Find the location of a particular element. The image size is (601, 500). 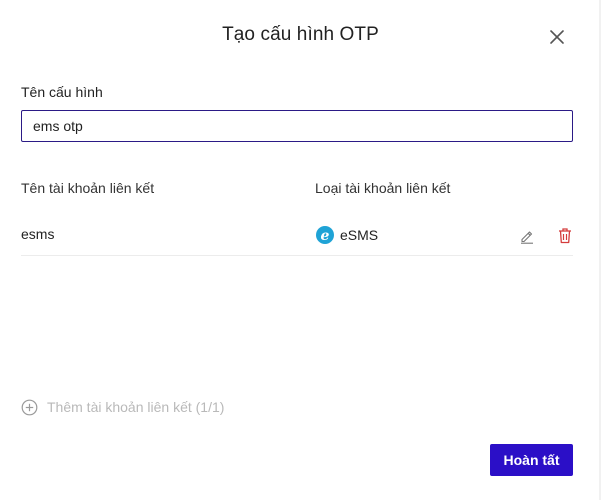

edit-account-button is located at coordinates (527, 236).